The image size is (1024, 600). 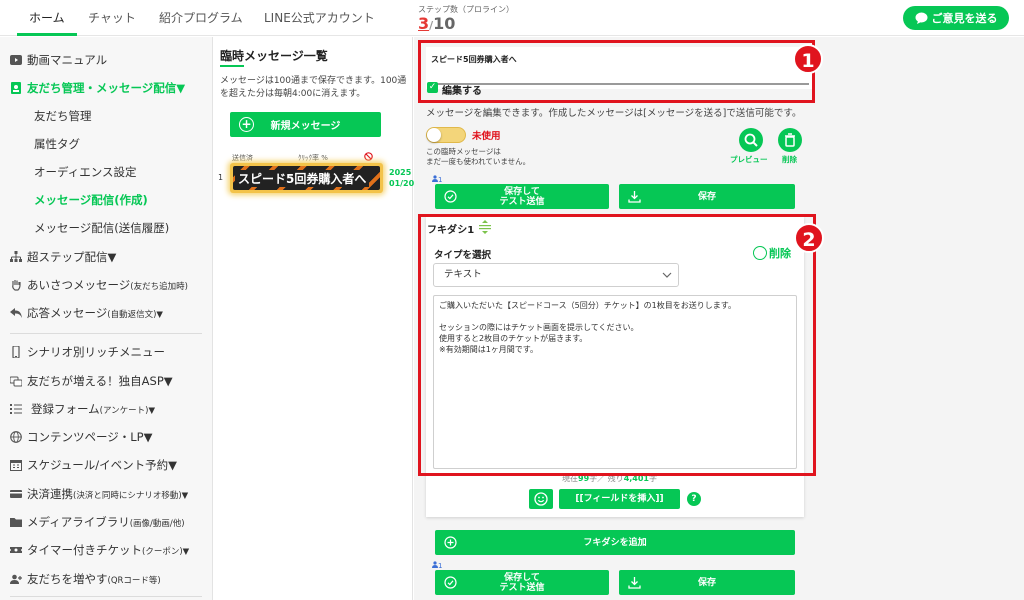 What do you see at coordinates (90, 437) in the screenshot?
I see `sidebar-item-label: コンテンツページ・LP▼` at bounding box center [90, 437].